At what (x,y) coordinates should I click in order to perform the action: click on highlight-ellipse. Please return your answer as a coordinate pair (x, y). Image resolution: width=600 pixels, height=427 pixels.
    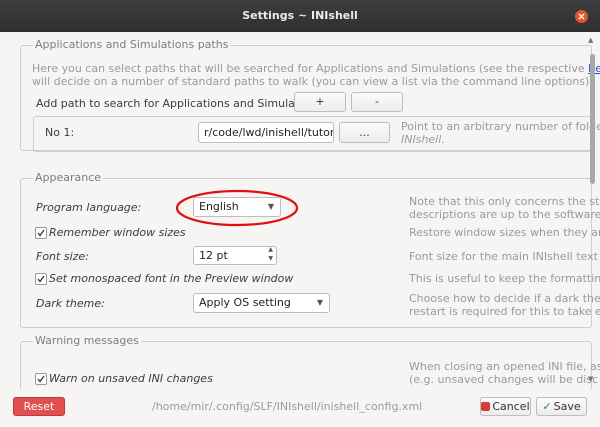
    Looking at the image, I should click on (237, 208).